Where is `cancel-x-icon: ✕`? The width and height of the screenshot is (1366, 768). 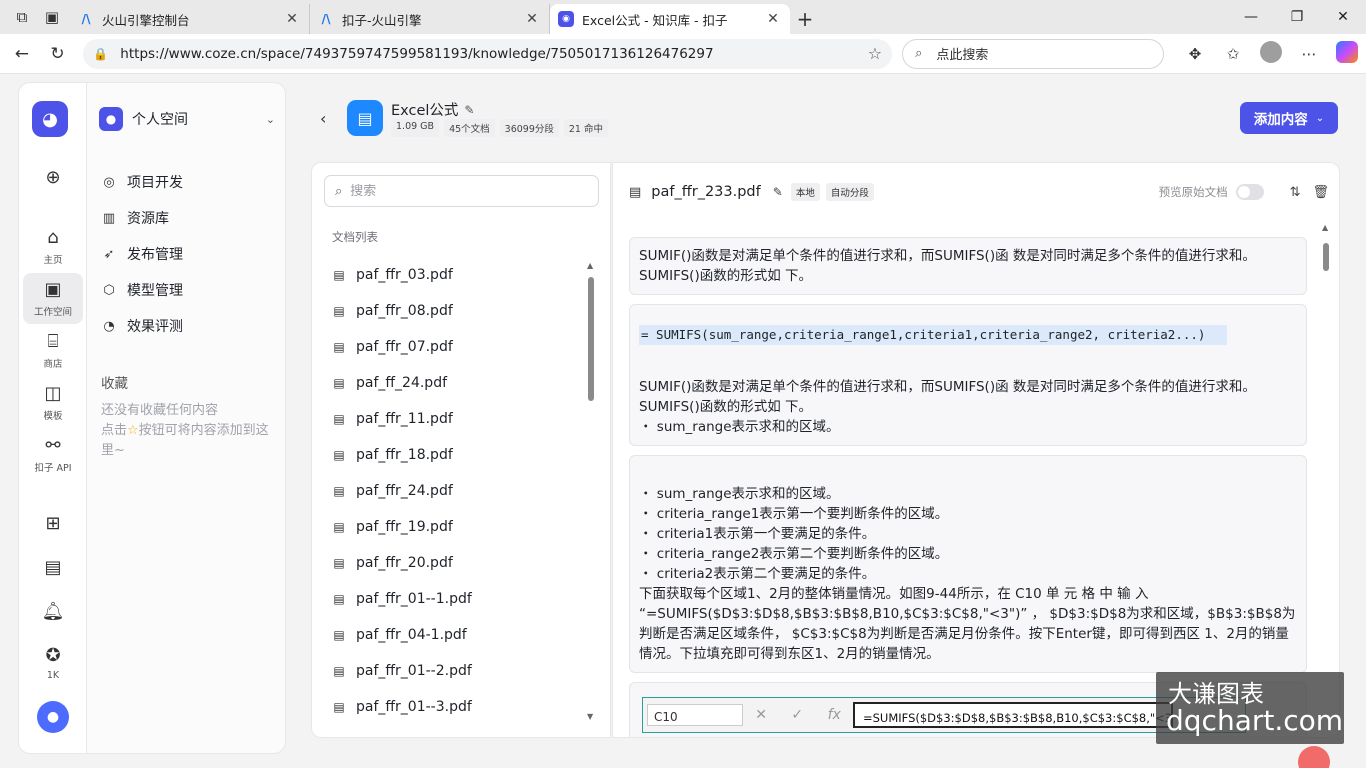
cancel-x-icon: ✕ is located at coordinates (761, 715).